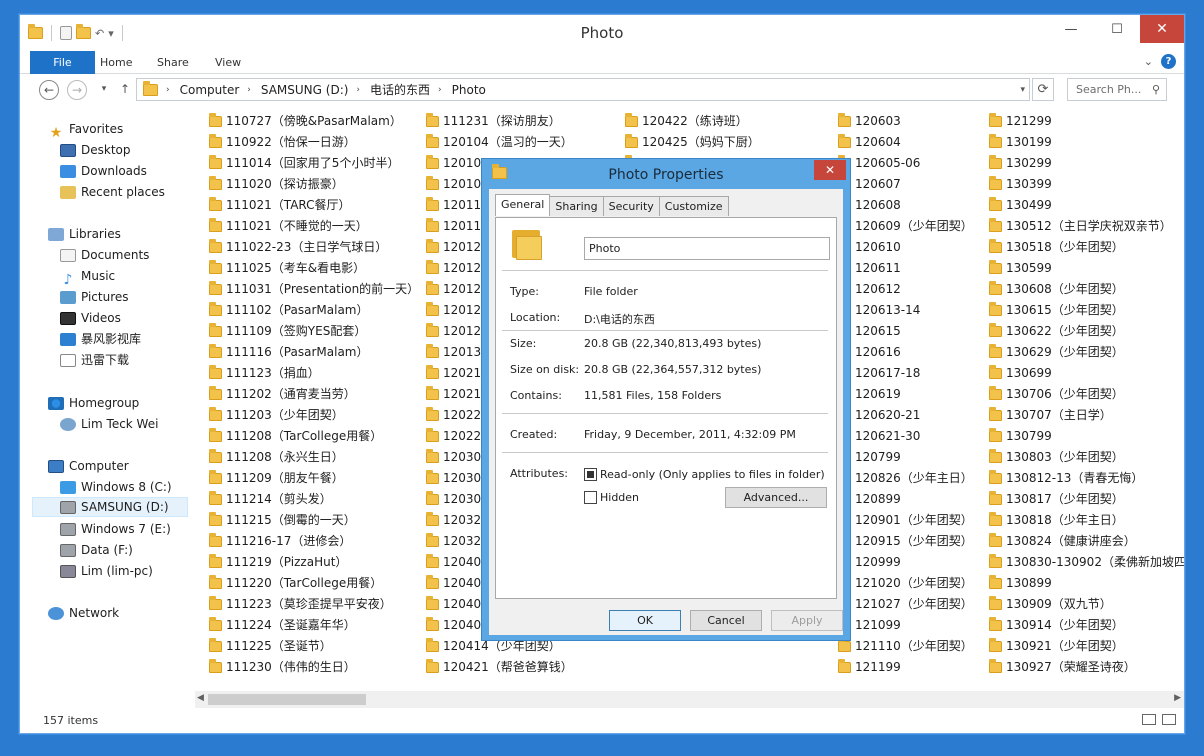  I want to click on folder-item: 111230（伟伟的生日）, so click(314, 667).